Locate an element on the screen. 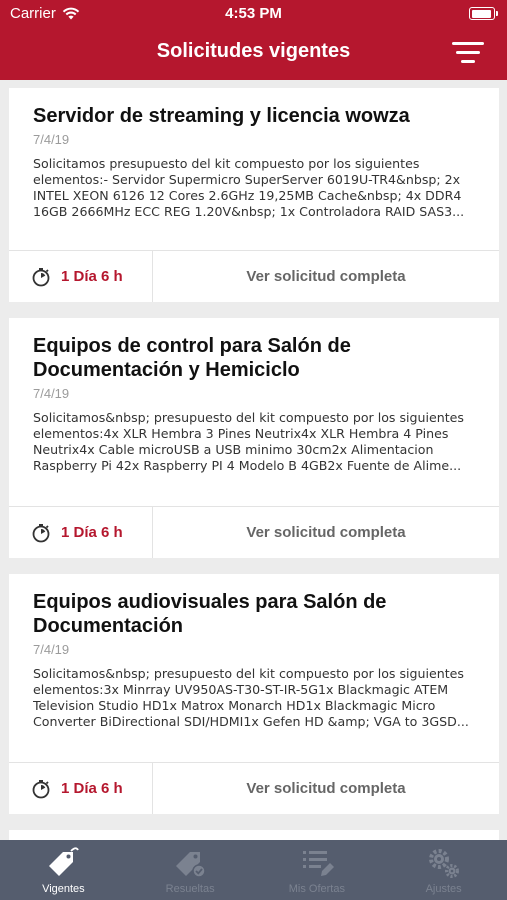 The height and width of the screenshot is (900, 507). tab-bar: Vigentes Resueltas Mis Ofertas Ajustes is located at coordinates (253, 870).